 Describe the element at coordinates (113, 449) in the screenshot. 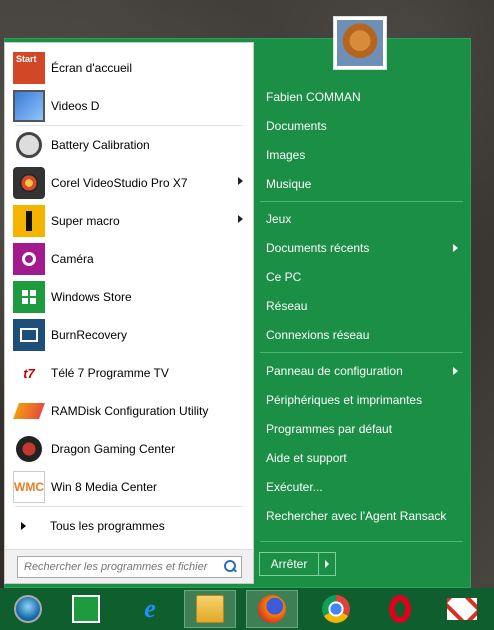

I see `program-label: Dragon Gaming Center` at that location.